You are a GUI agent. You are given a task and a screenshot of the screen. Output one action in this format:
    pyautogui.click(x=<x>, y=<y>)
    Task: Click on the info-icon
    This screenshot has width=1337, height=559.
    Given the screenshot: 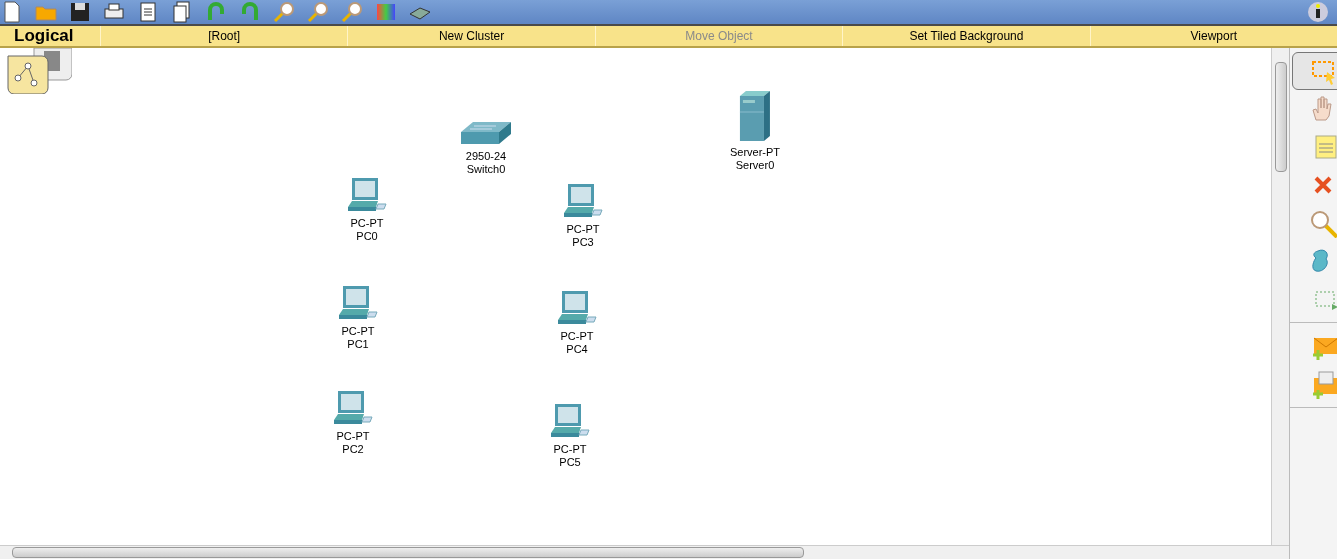 What is the action you would take?
    pyautogui.click(x=1318, y=12)
    